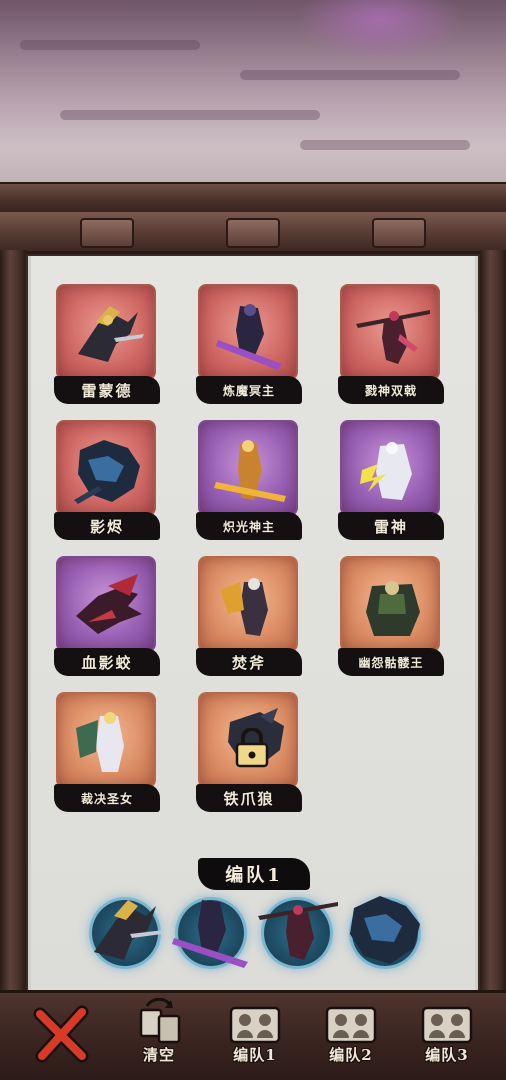 The width and height of the screenshot is (506, 1080). I want to click on hero-card-locked: 铁爪狼, so click(249, 755).